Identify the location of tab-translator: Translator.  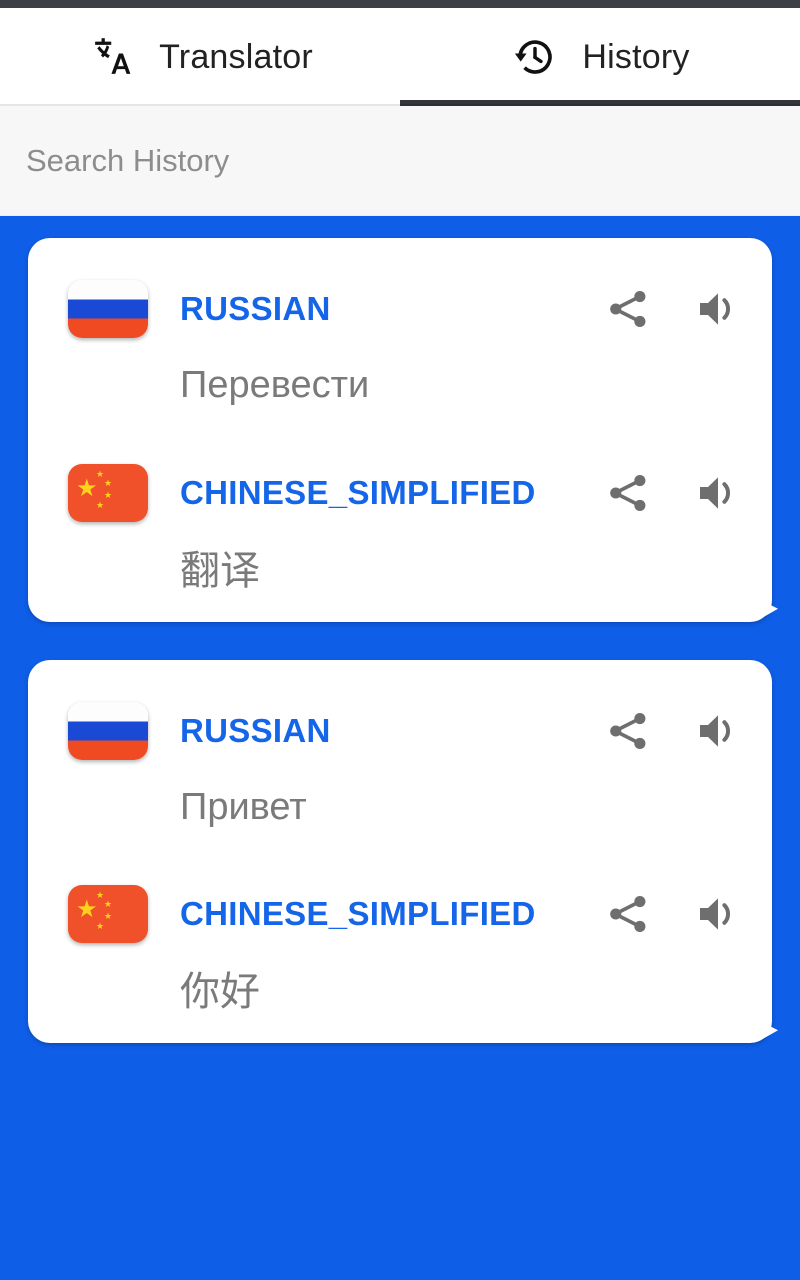
(200, 57).